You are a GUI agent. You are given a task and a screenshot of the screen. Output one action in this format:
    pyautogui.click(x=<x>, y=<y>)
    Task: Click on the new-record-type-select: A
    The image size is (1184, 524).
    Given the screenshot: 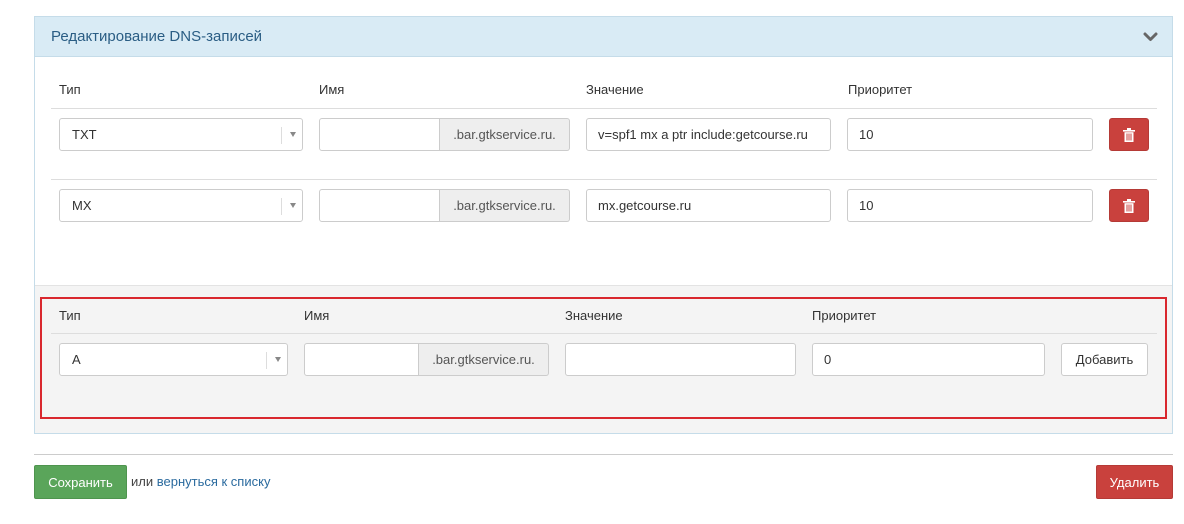 What is the action you would take?
    pyautogui.click(x=173, y=359)
    